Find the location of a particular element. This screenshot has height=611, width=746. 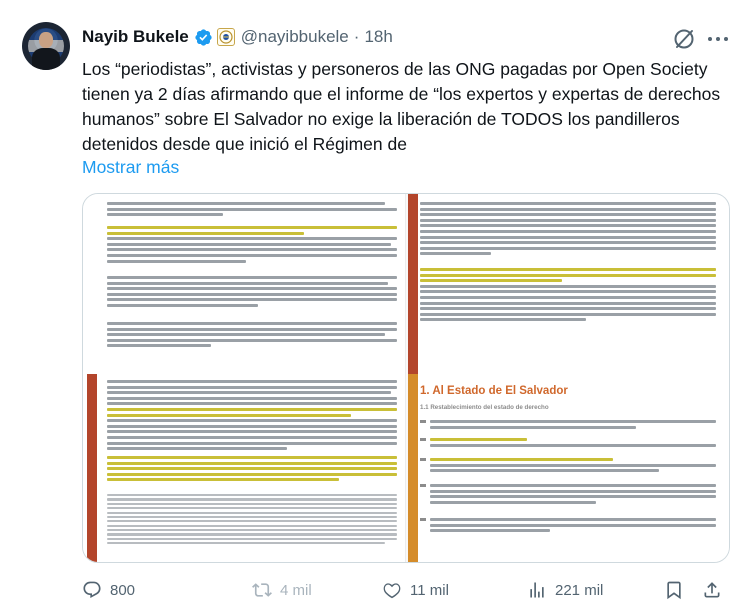

more-icon is located at coordinates (718, 39).